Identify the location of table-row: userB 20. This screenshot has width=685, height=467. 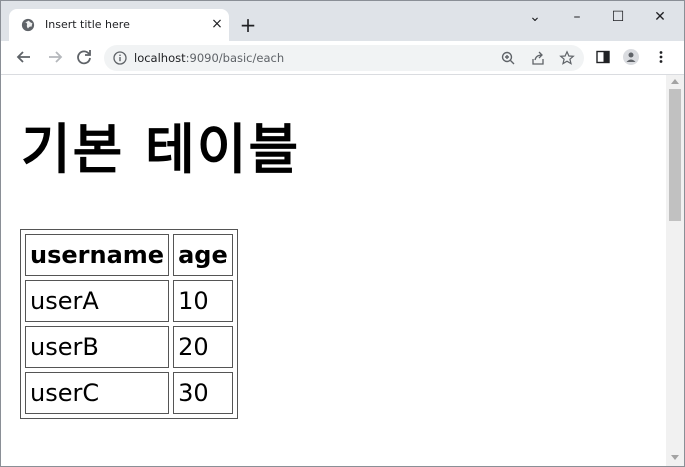
(129, 347).